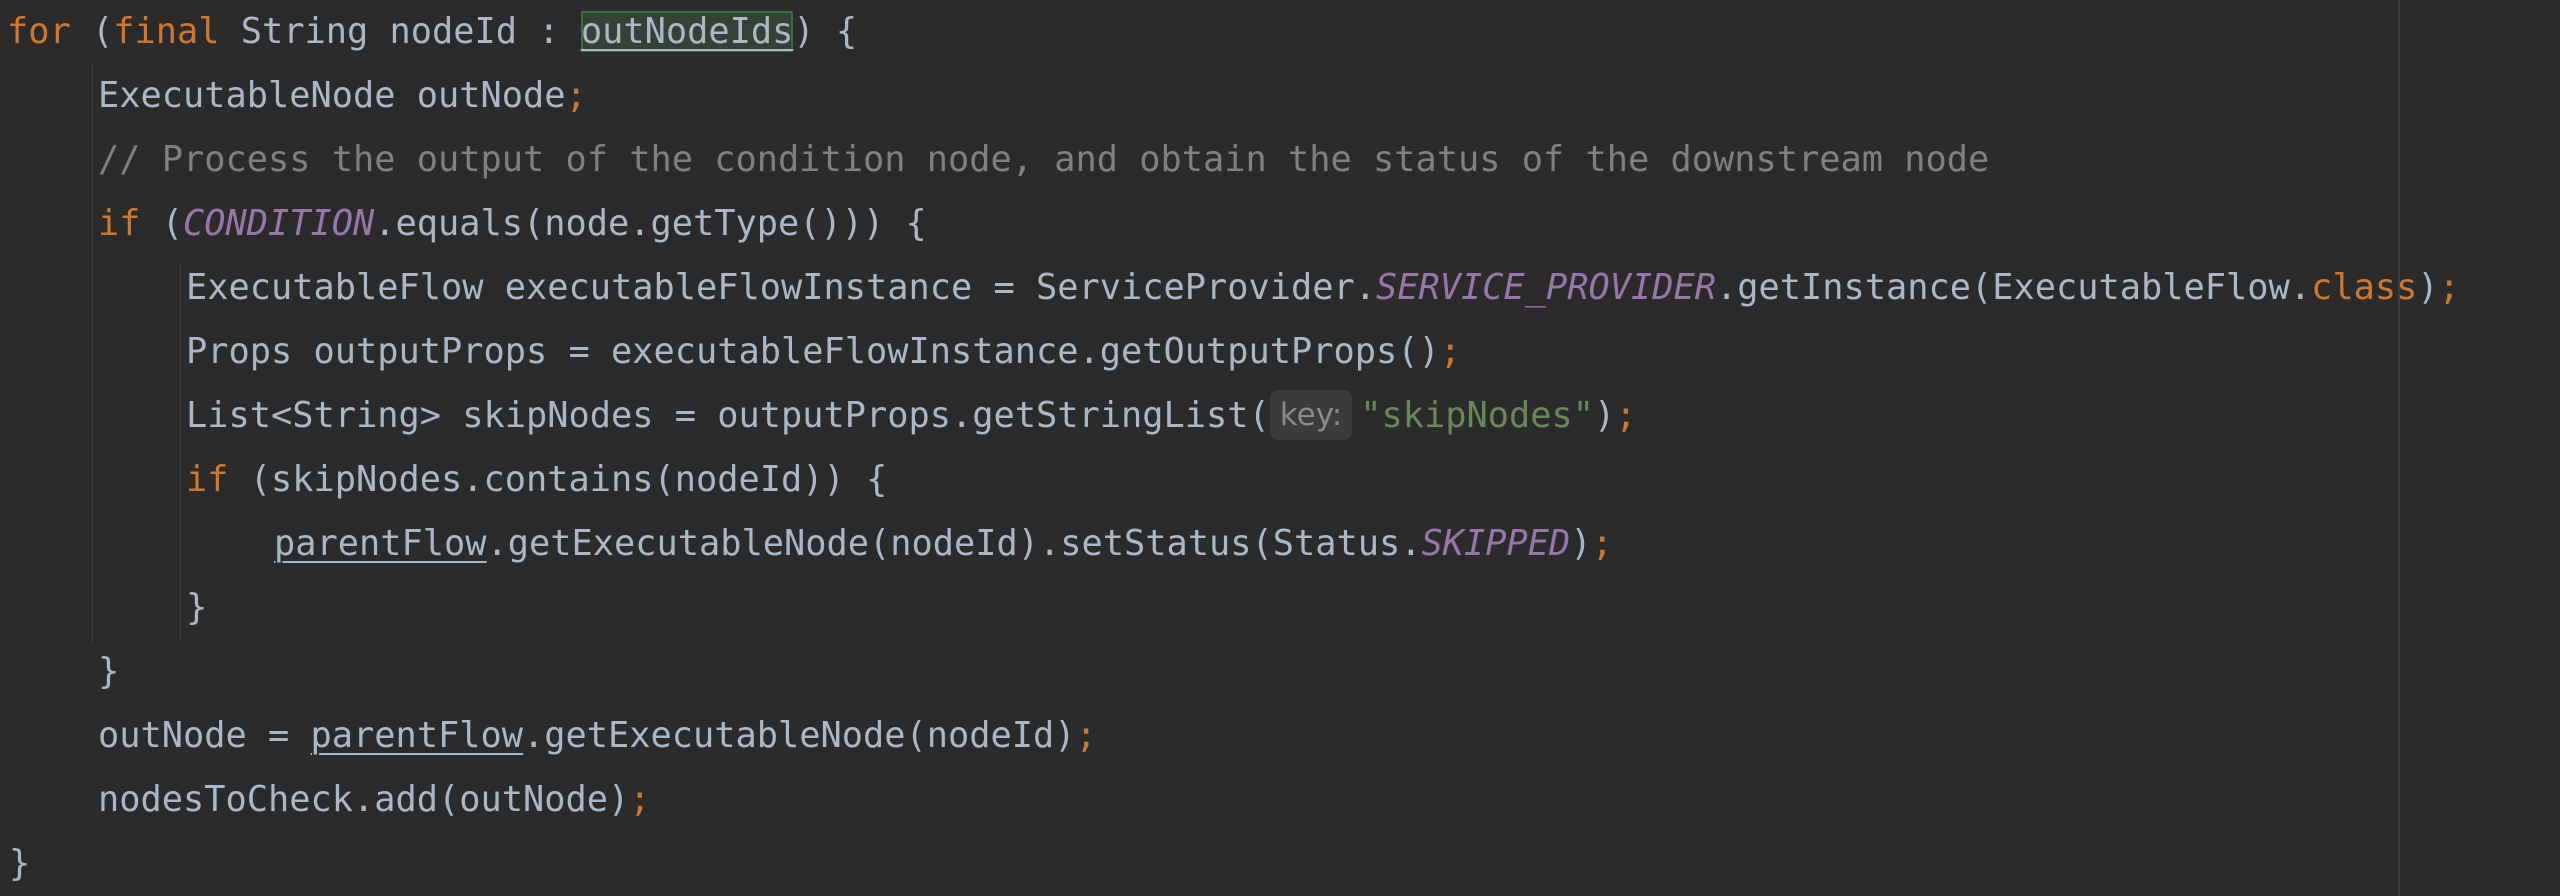 Image resolution: width=2560 pixels, height=896 pixels. Describe the element at coordinates (1546, 287) in the screenshot. I see `constant: SERVICE_PROVIDER` at that location.